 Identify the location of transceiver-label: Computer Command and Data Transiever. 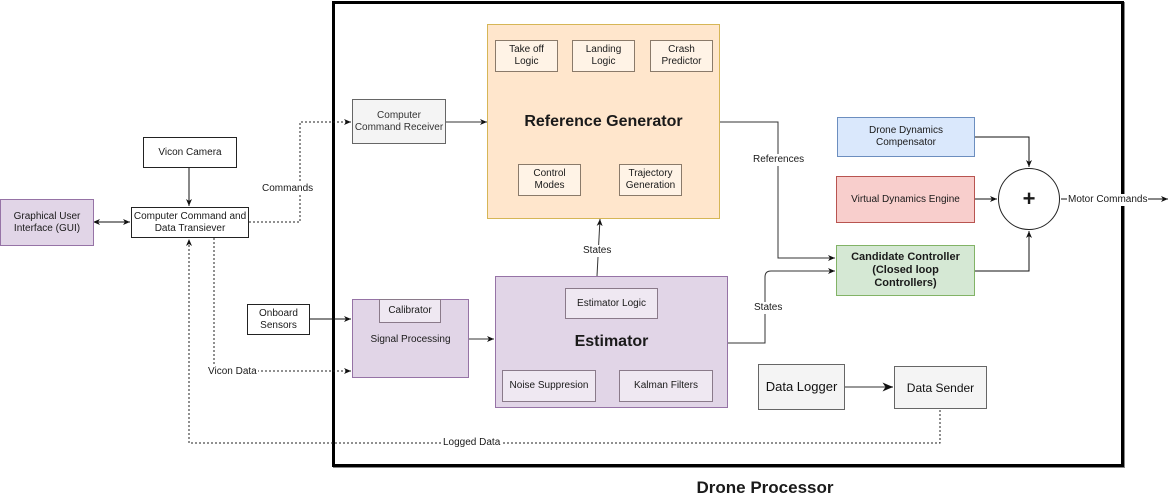
(190, 222).